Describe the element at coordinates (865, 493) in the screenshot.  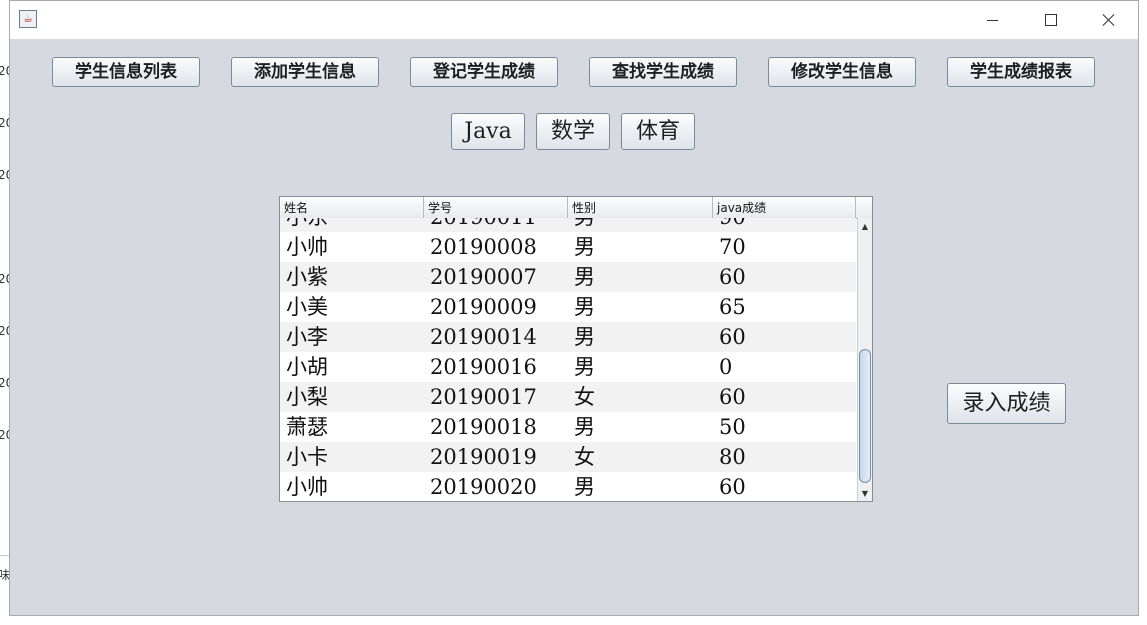
I see `arrow-down-icon: ▼` at that location.